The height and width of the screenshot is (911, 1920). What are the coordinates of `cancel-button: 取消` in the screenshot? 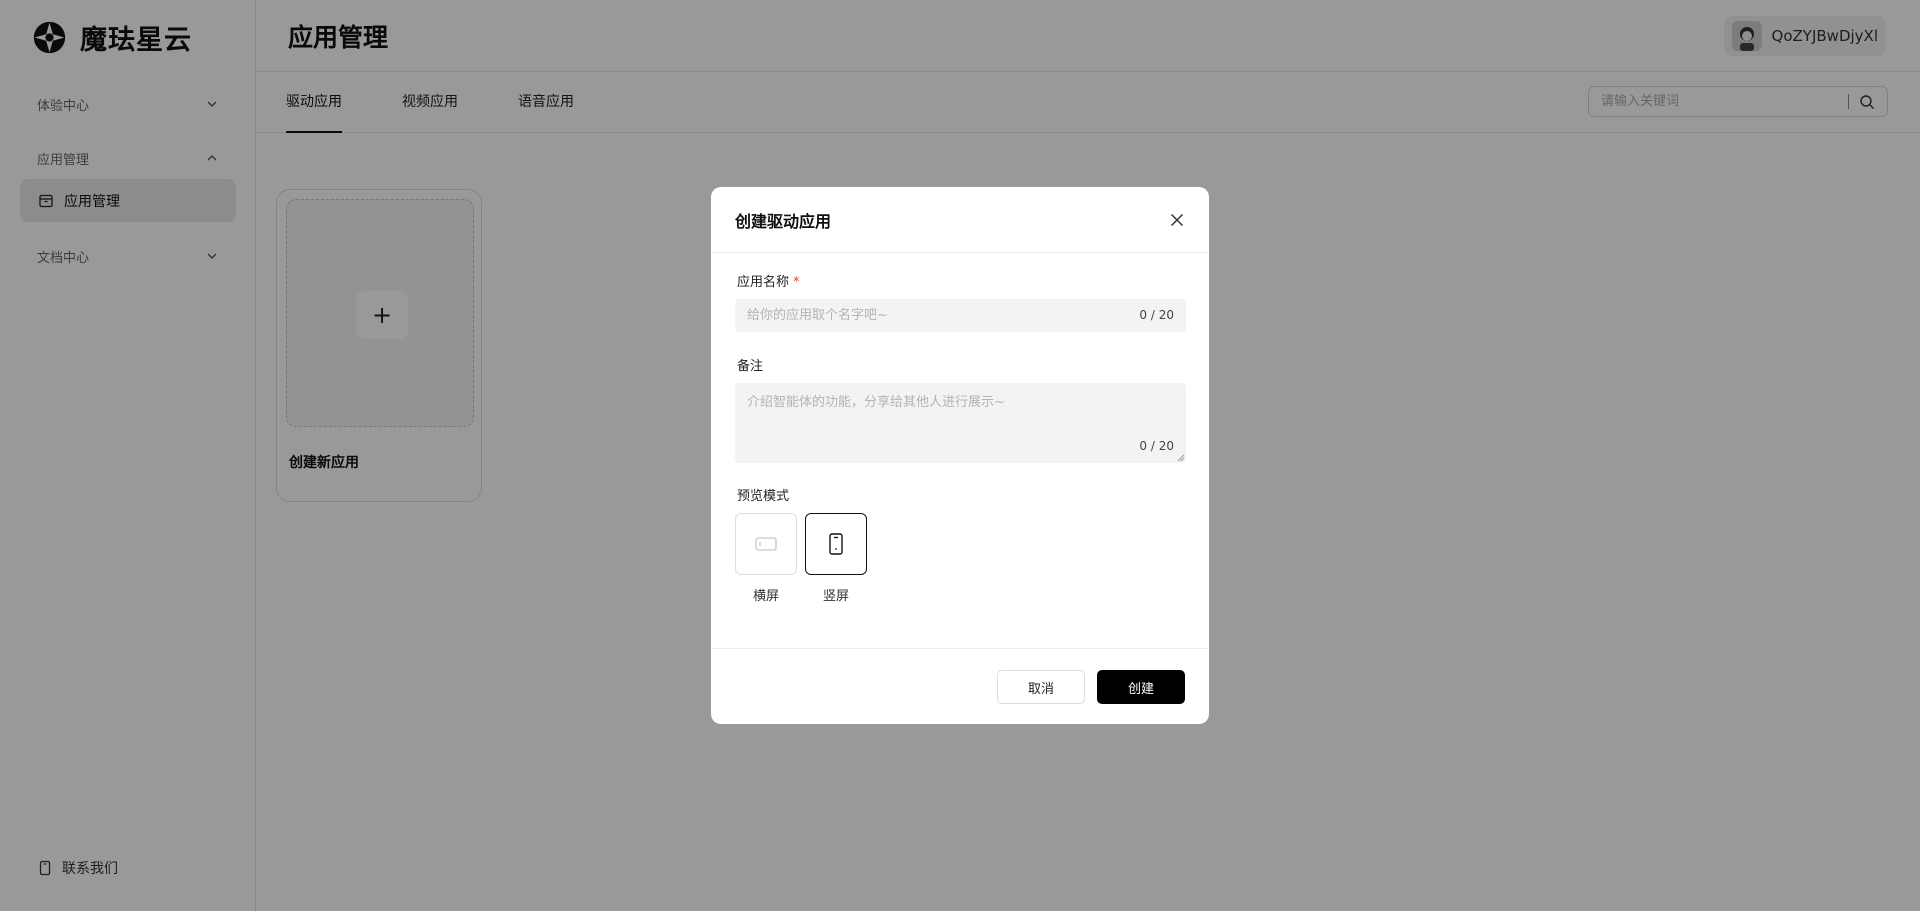 It's located at (1041, 687).